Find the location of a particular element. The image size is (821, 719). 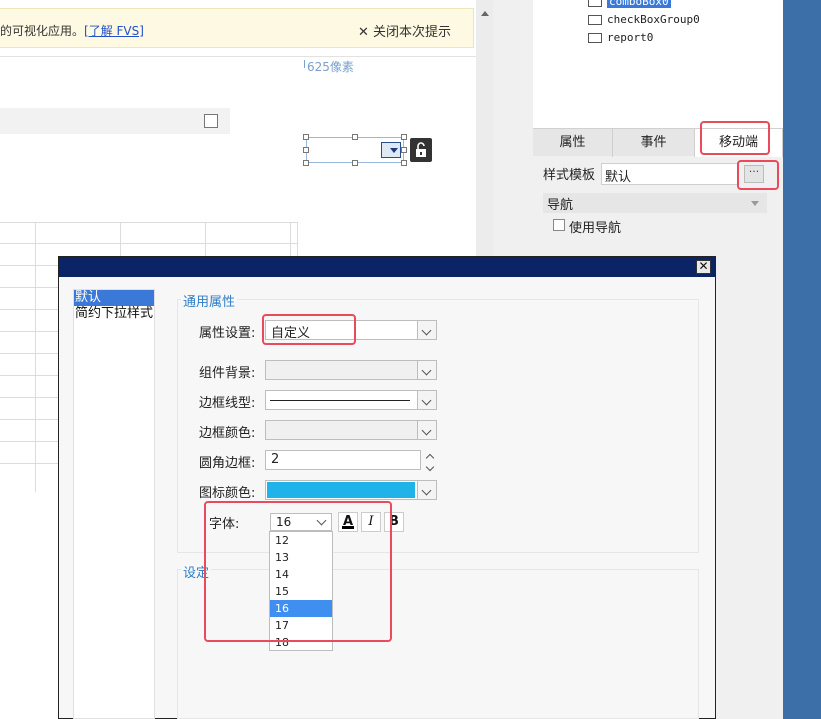

combobox-dropdown-icon is located at coordinates (391, 150).